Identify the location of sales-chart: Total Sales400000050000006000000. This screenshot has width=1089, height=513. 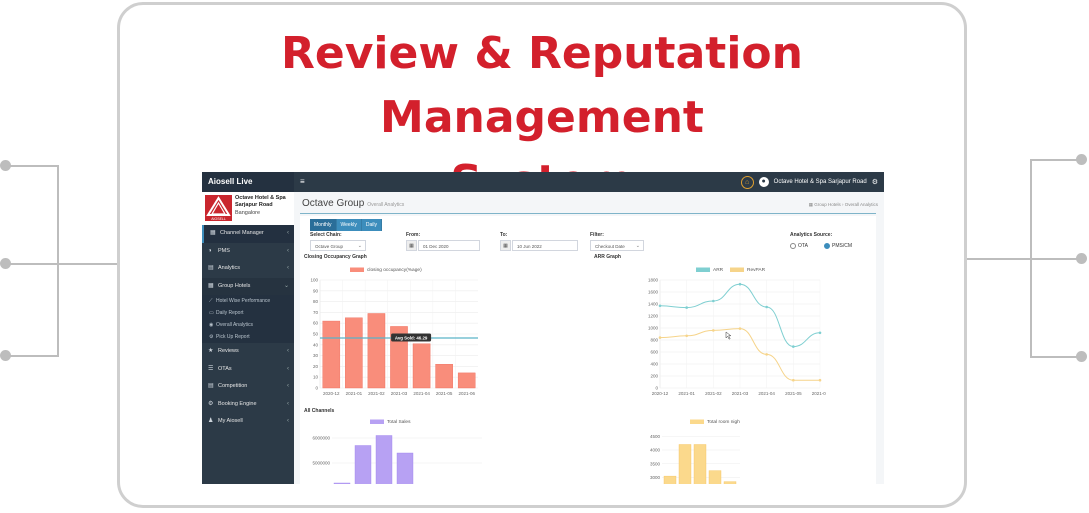
(392, 449).